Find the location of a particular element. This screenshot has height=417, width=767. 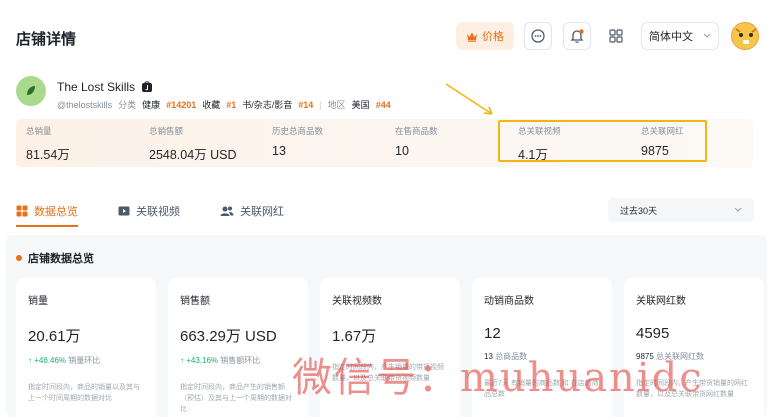

tiktok-shop-icon is located at coordinates (147, 86).